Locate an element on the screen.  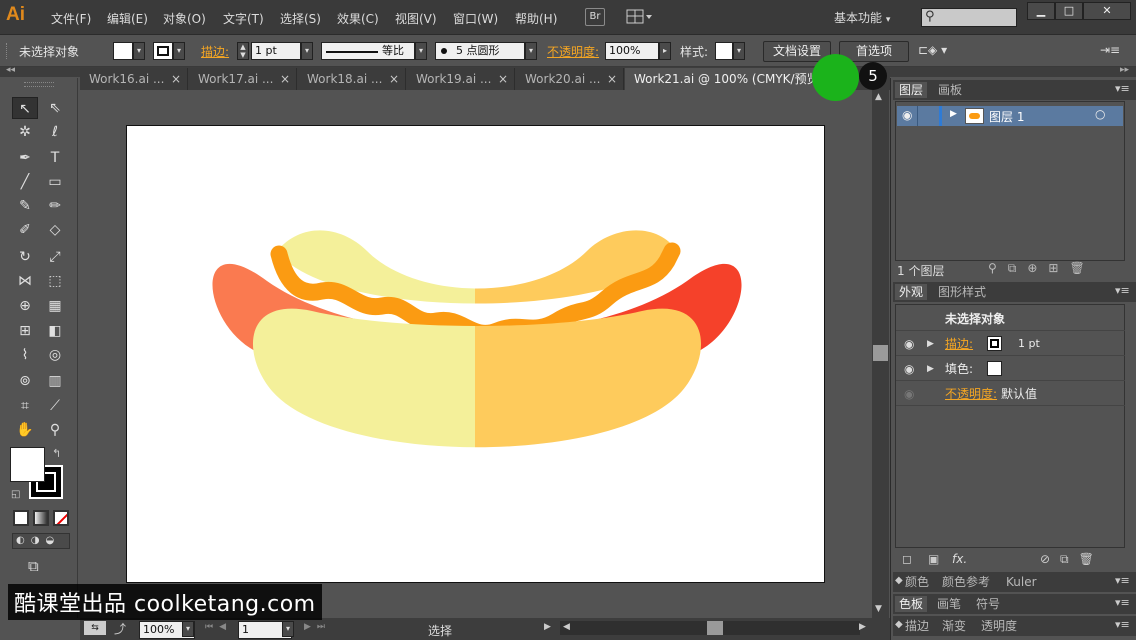
swap-colors-icon: ↰ is located at coordinates (56, 453).